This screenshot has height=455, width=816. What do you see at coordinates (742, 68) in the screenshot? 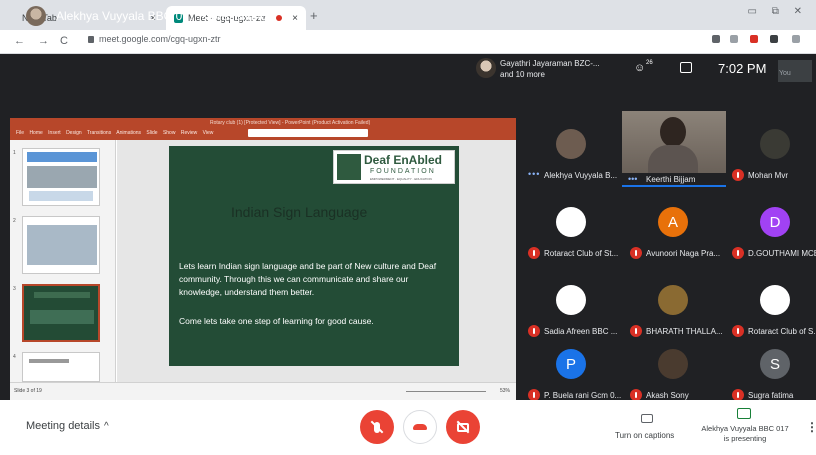
I see `clock: 7:02 PM` at bounding box center [742, 68].